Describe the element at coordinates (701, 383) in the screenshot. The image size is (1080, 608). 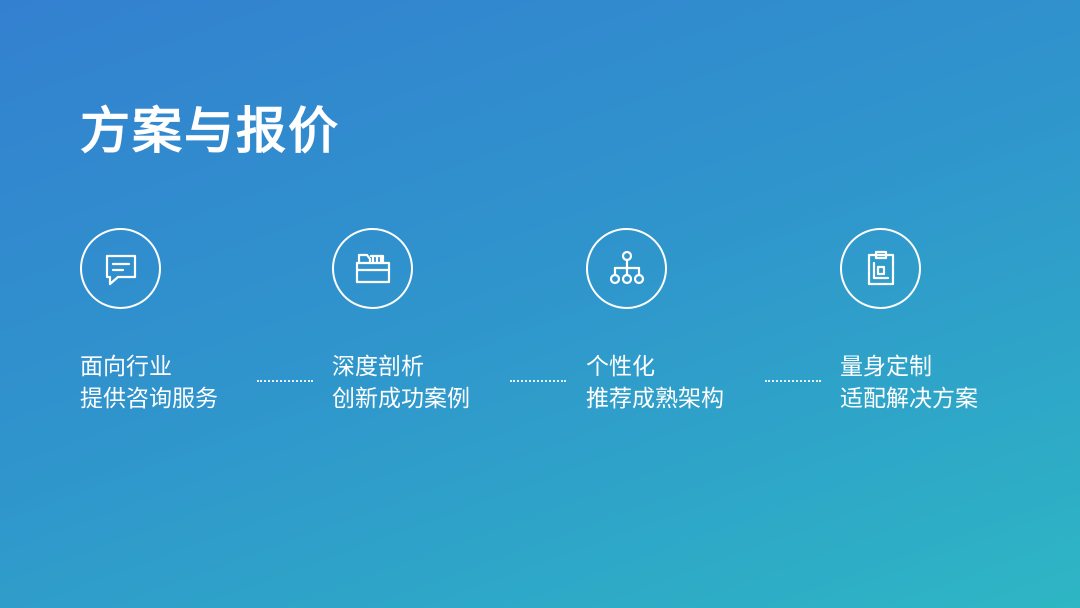
I see `feature-text: 个性化 推荐成熟架构` at that location.